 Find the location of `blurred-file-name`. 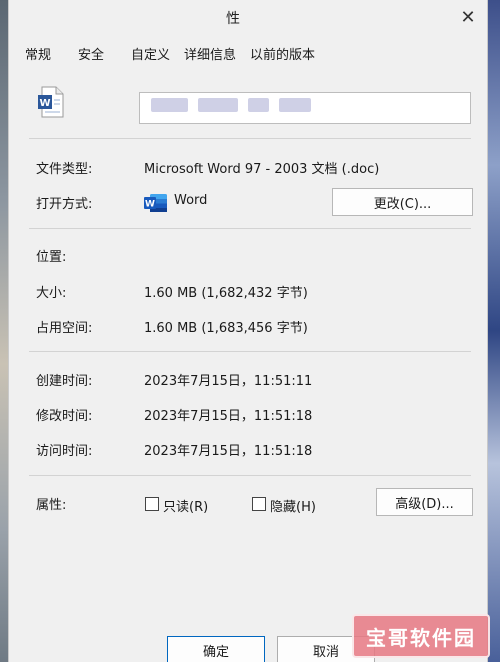

blurred-file-name is located at coordinates (231, 105).